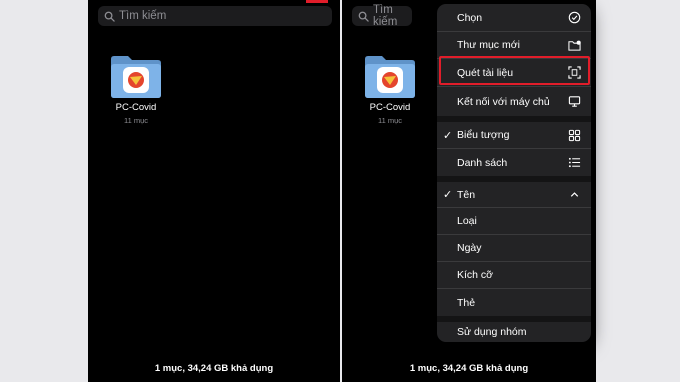 Image resolution: width=680 pixels, height=382 pixels. Describe the element at coordinates (574, 195) in the screenshot. I see `chevron-up-icon` at that location.